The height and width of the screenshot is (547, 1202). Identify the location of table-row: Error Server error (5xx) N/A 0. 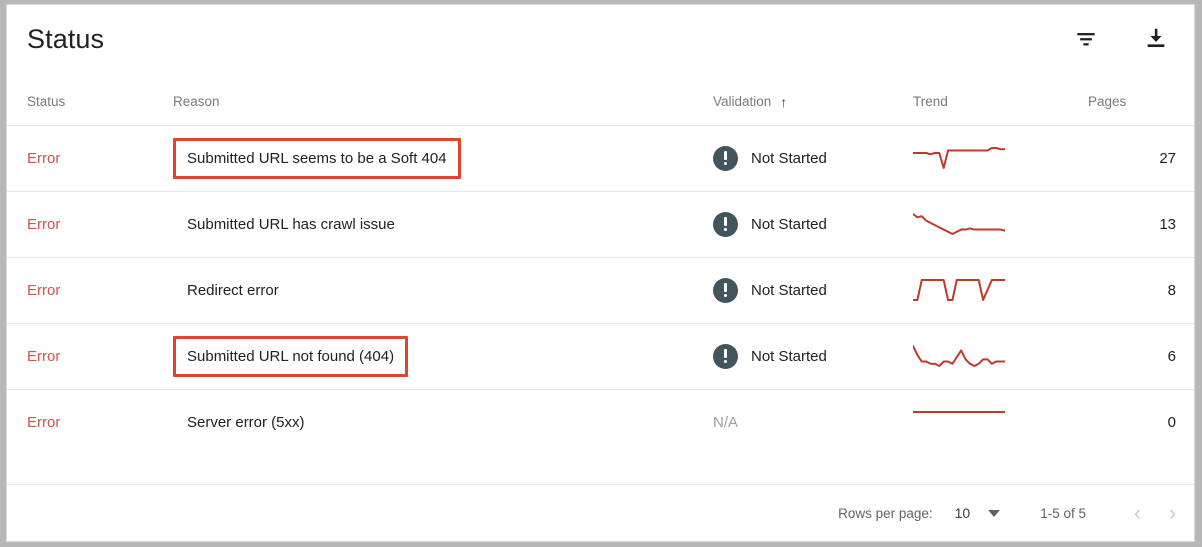
(600, 421).